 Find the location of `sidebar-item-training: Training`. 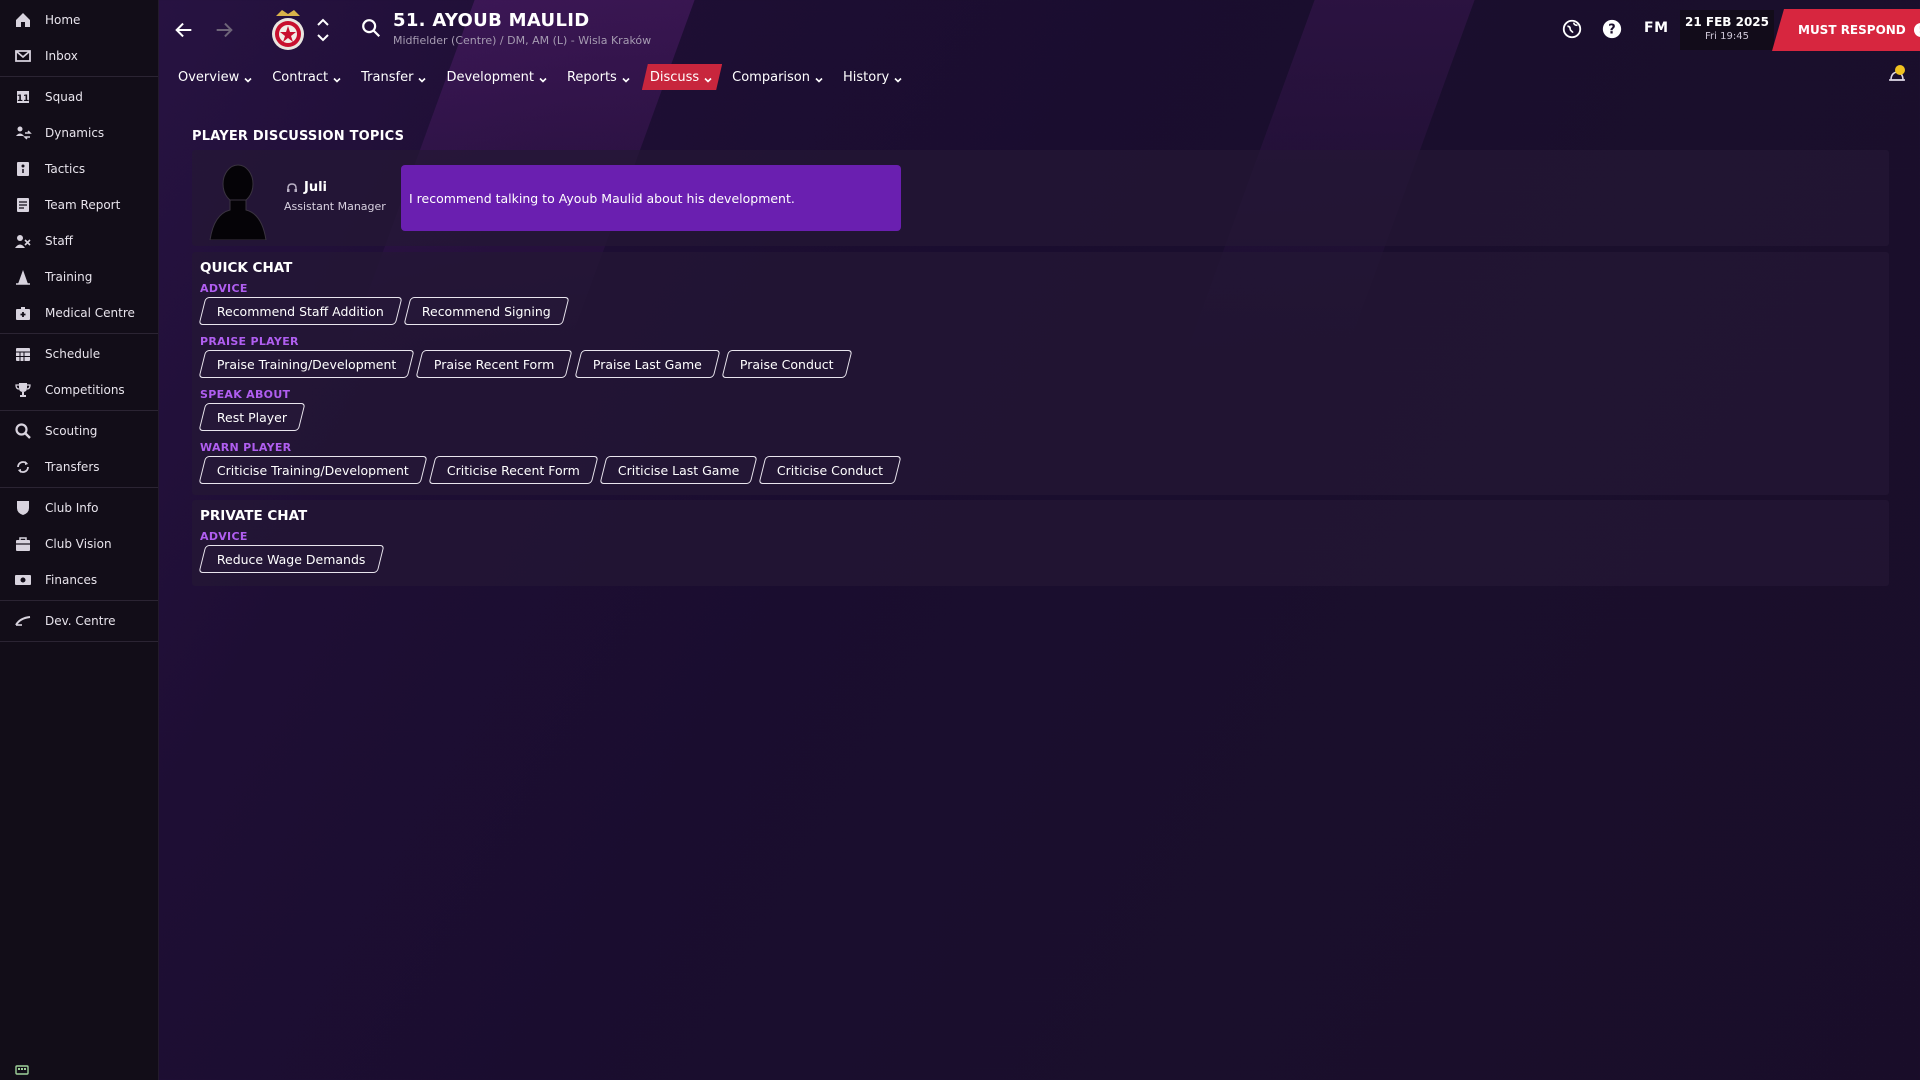

sidebar-item-training: Training is located at coordinates (79, 277).